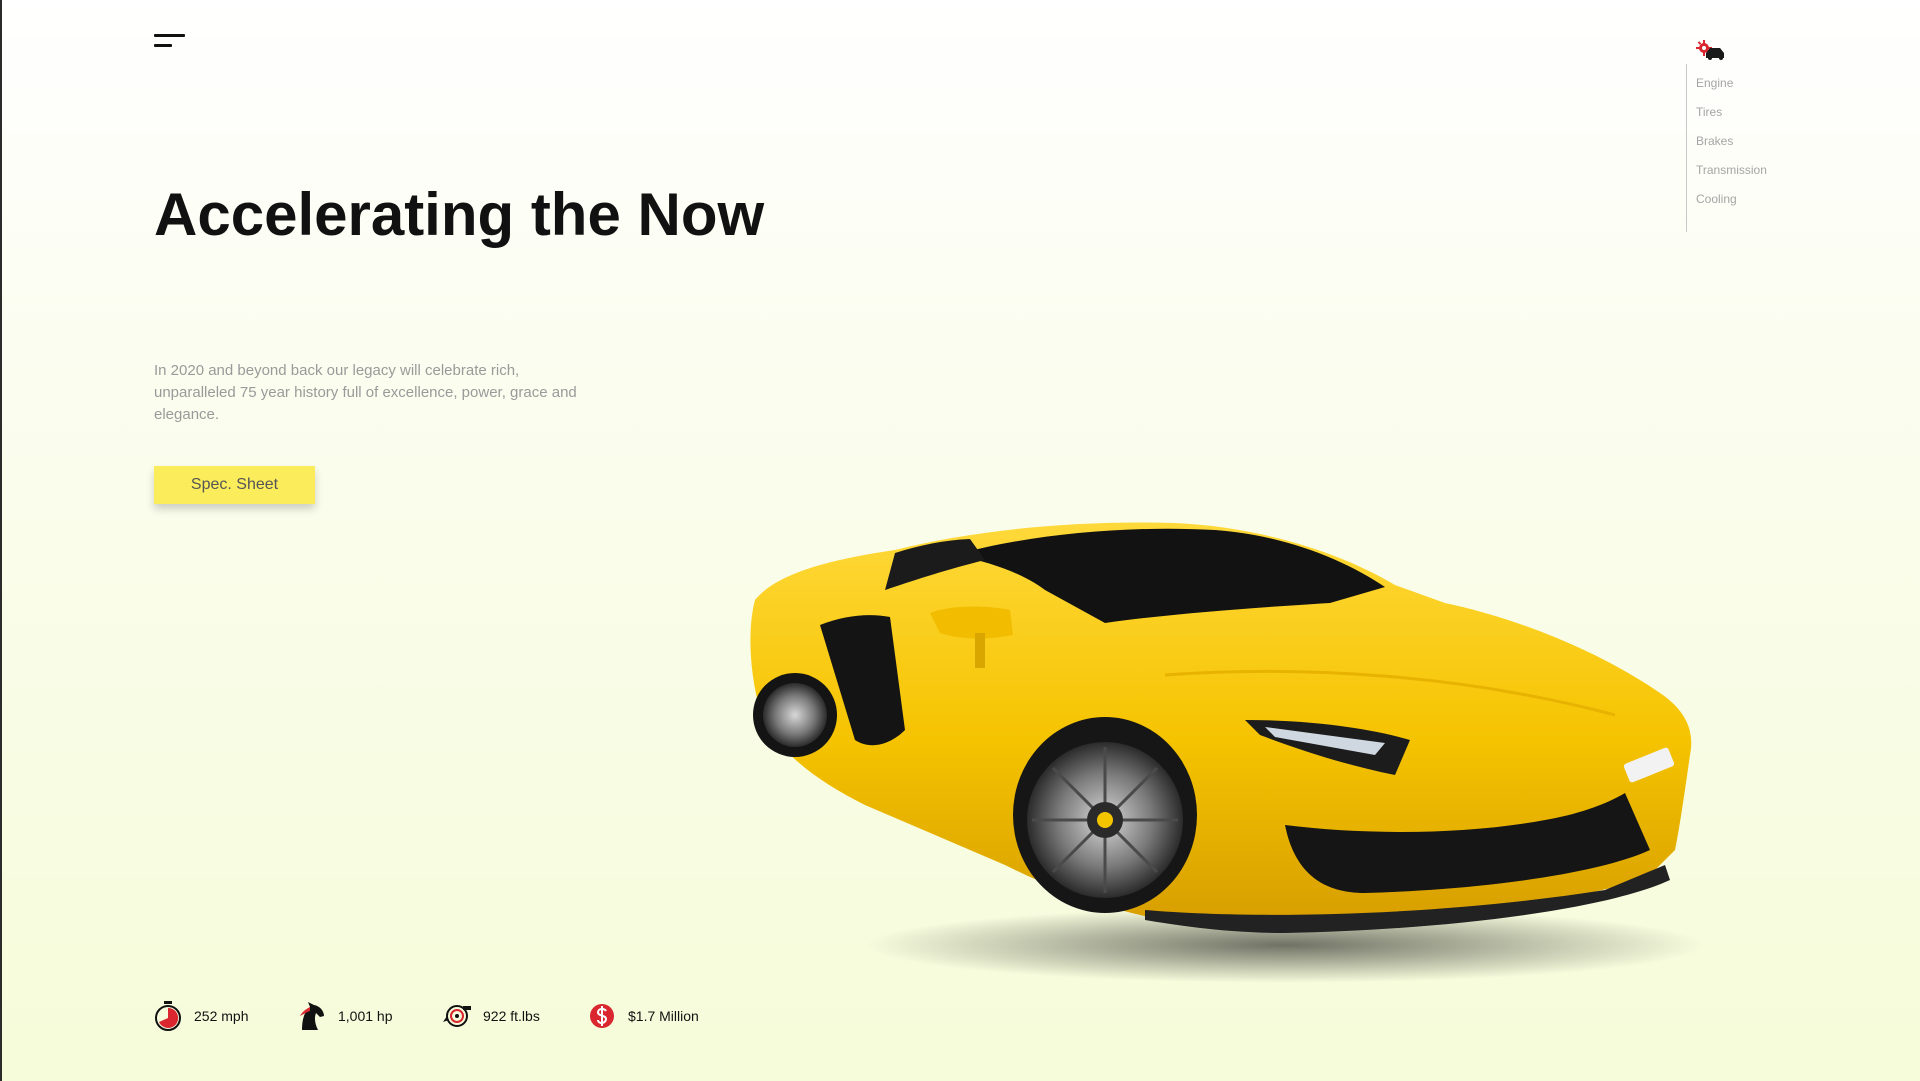 Image resolution: width=1920 pixels, height=1081 pixels. Describe the element at coordinates (663, 1016) in the screenshot. I see `stat-price-value: $1.7 Million` at that location.